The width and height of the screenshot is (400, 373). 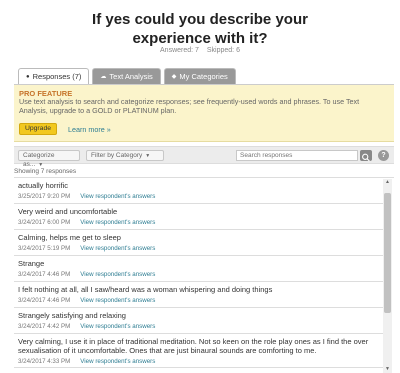 I want to click on tab-responses: ● Responses (7), so click(x=54, y=76).